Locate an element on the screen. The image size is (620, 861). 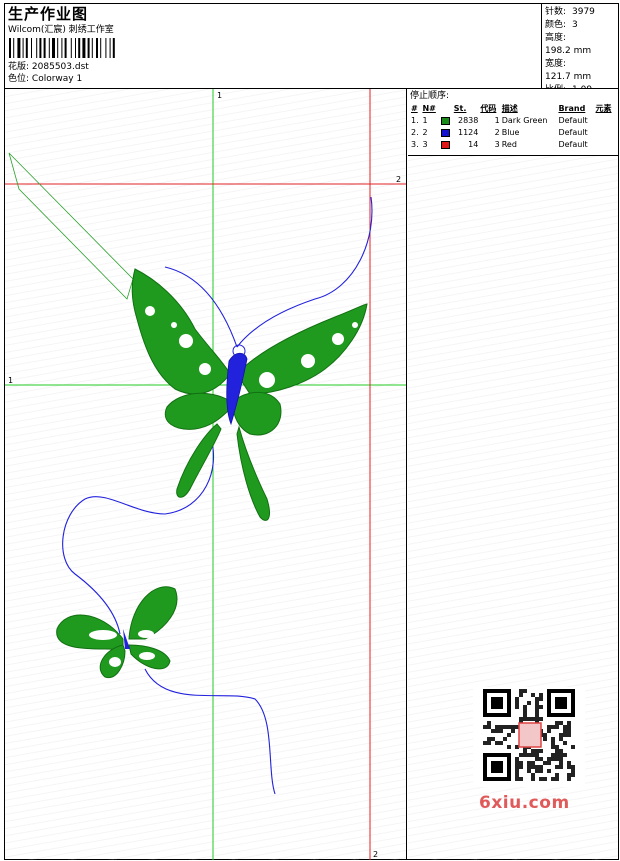
watermark-text: 6xiu.com is located at coordinates (524, 803).